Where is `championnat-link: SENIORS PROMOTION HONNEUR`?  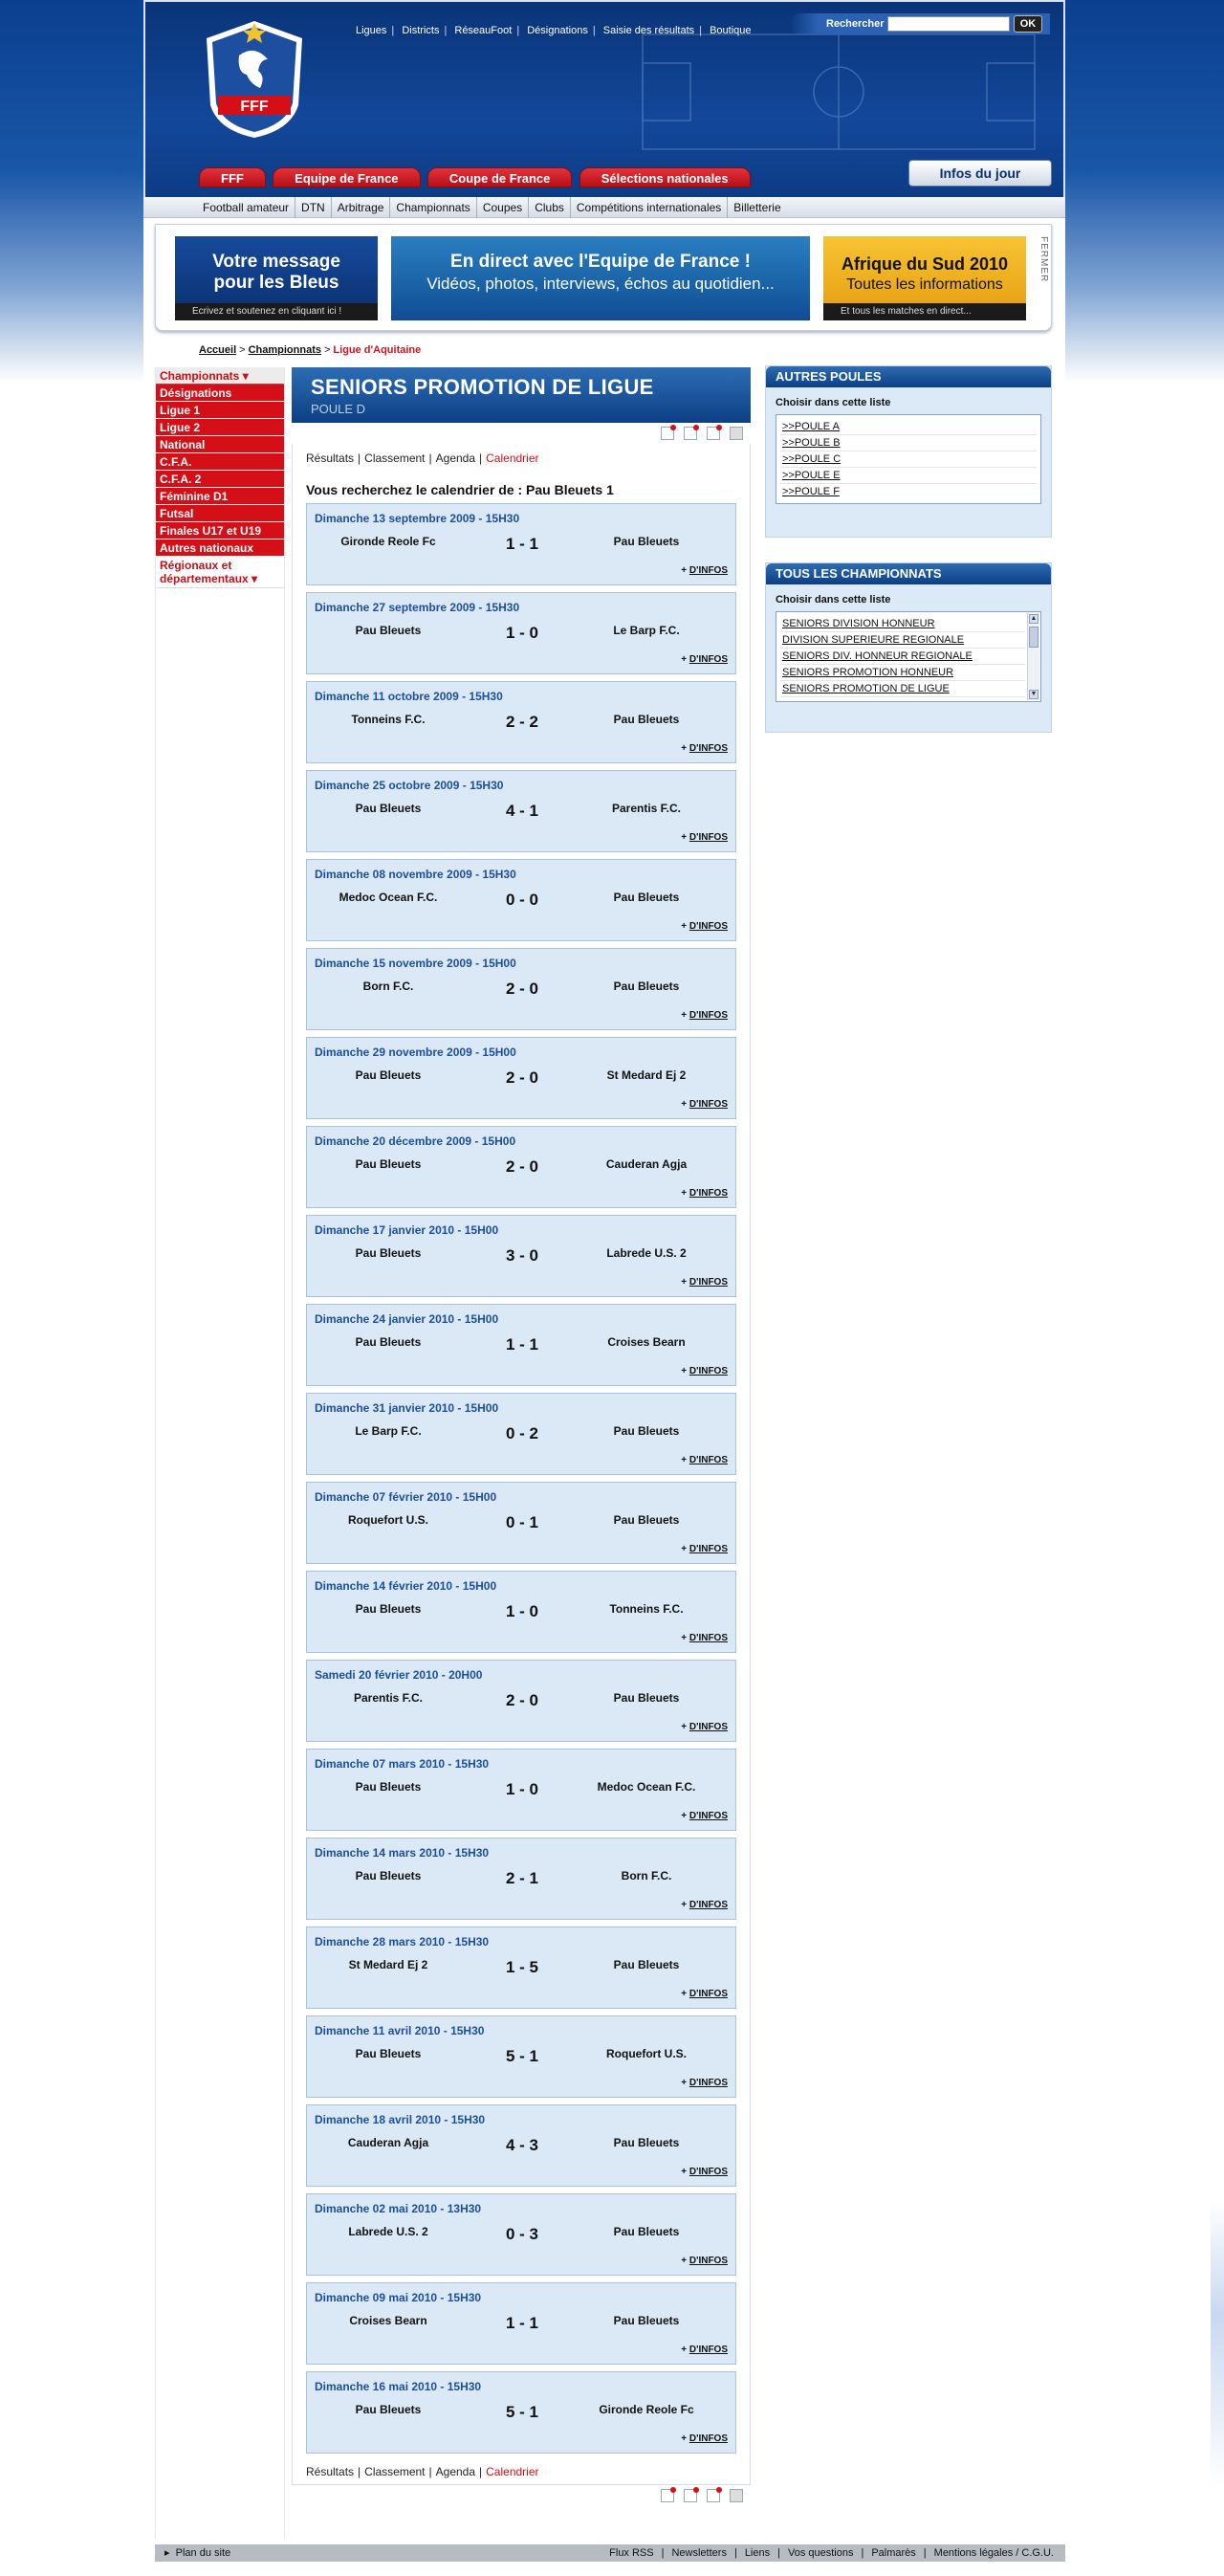
championnat-link: SENIORS PROMOTION HONNEUR is located at coordinates (902, 673).